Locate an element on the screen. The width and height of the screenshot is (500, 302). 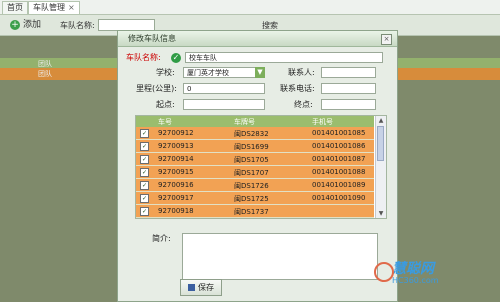
school-select: 厦门英才学校 is located at coordinates (224, 72).